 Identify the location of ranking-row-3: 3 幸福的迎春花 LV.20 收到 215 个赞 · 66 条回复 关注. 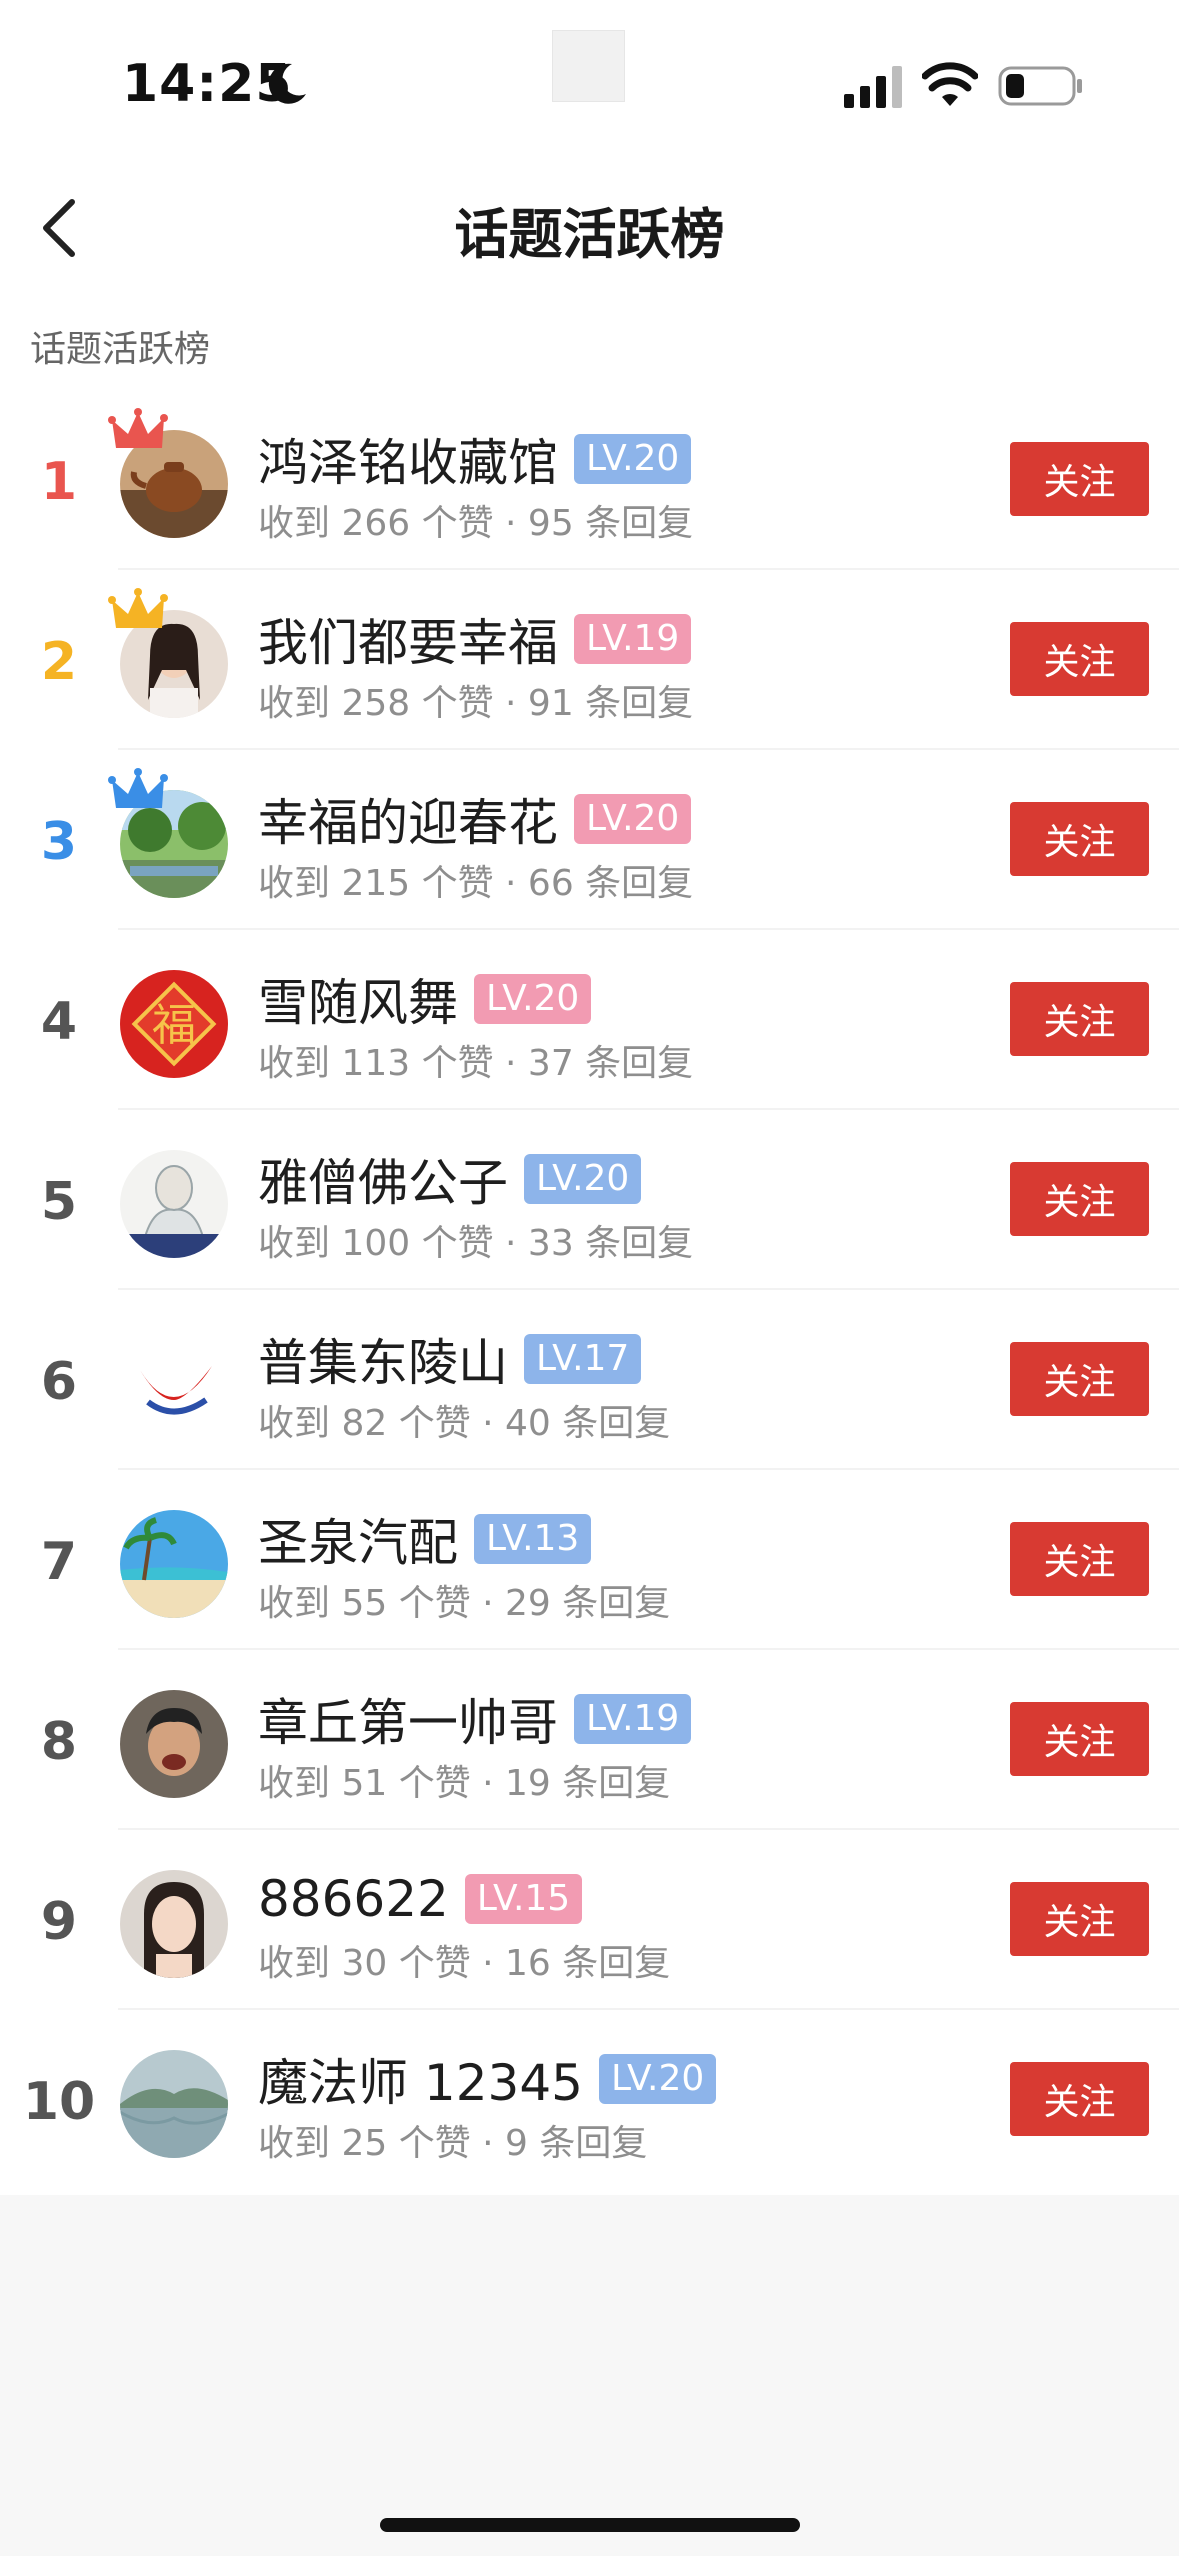
(589, 840).